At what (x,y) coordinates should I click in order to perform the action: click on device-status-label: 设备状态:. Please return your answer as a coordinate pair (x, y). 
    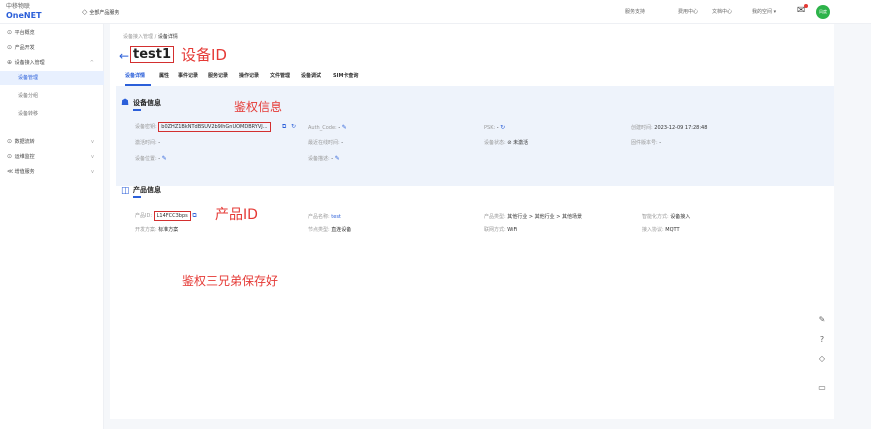
    Looking at the image, I should click on (495, 143).